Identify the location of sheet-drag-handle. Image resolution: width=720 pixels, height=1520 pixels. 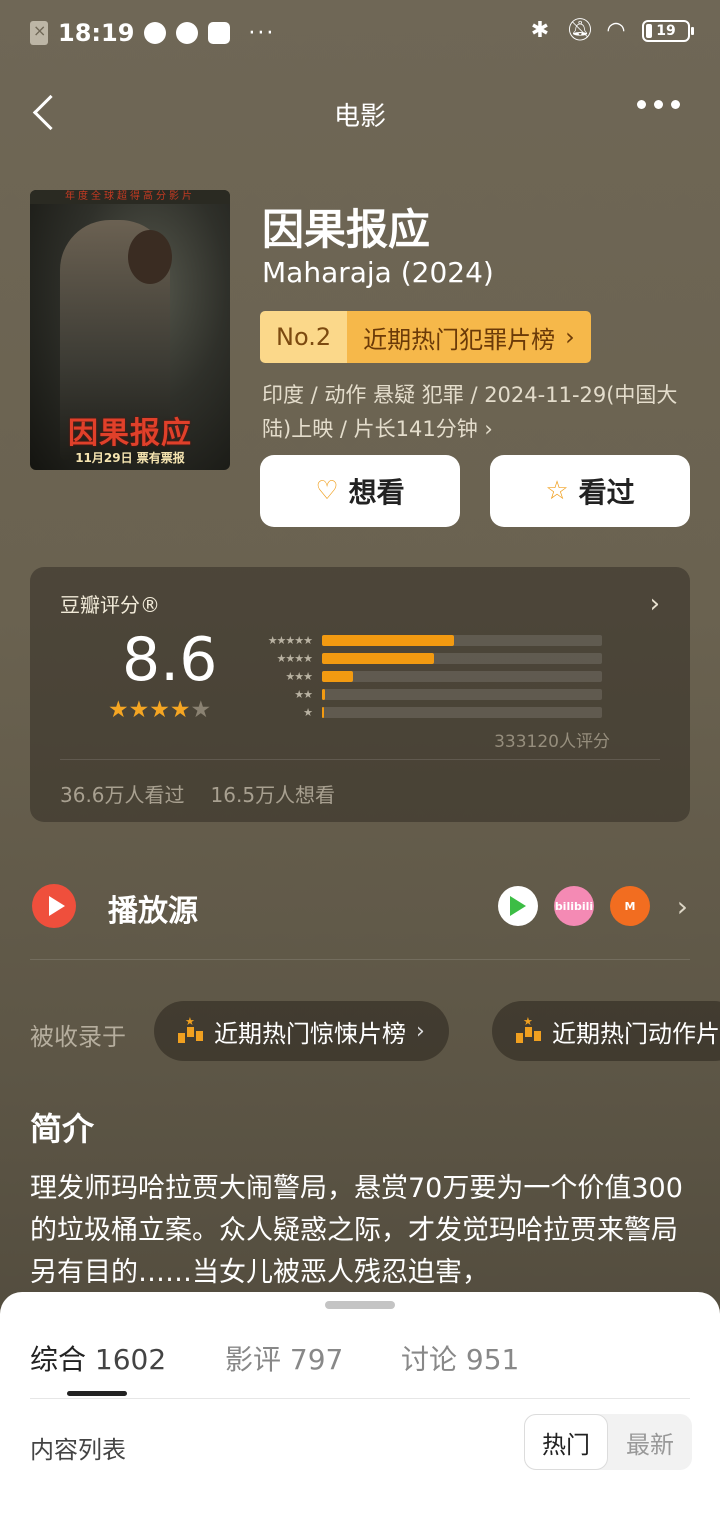
(360, 1305).